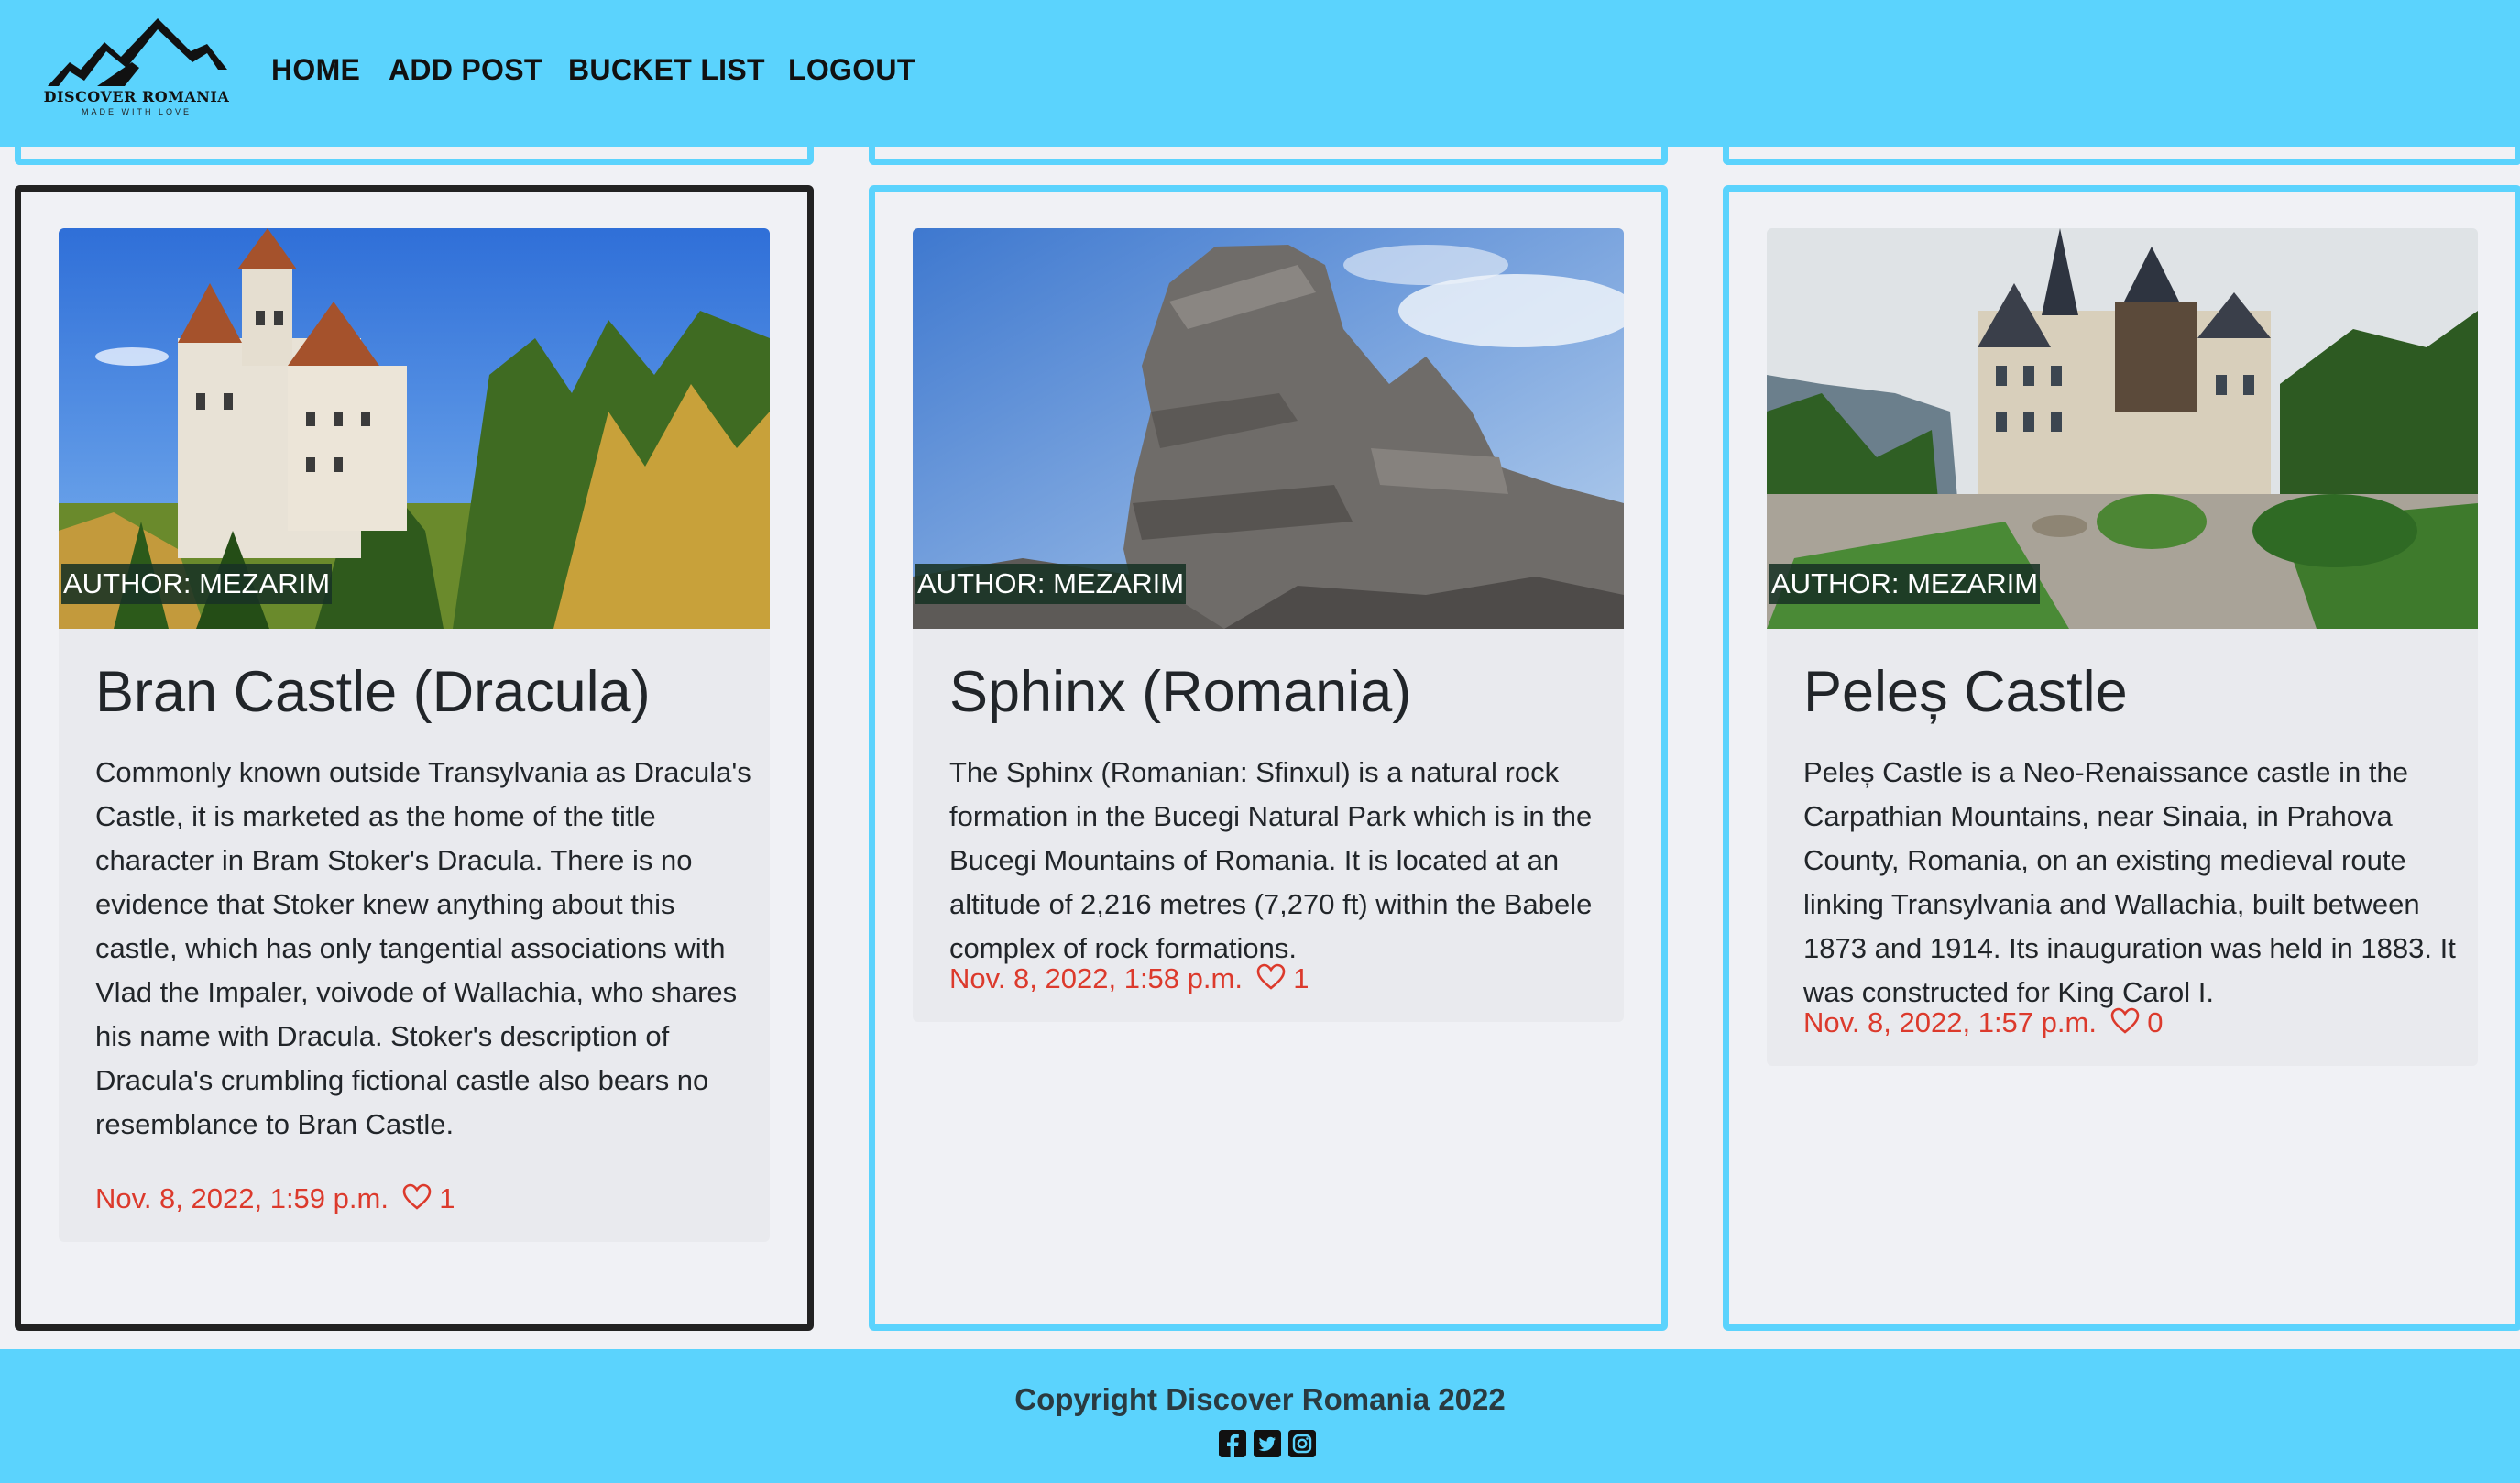  I want to click on instagram-icon, so click(1302, 1443).